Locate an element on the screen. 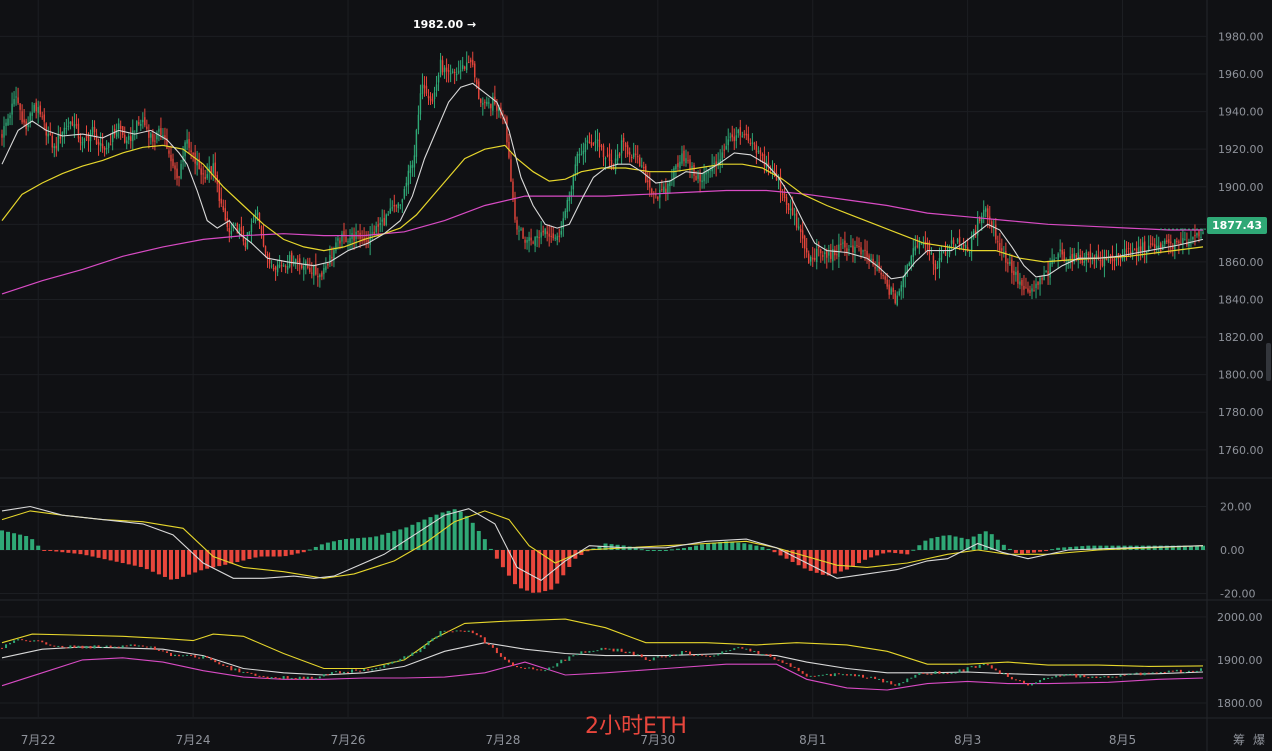 The image size is (1272, 751). macd-tick-label: 20.00 is located at coordinates (1236, 507).